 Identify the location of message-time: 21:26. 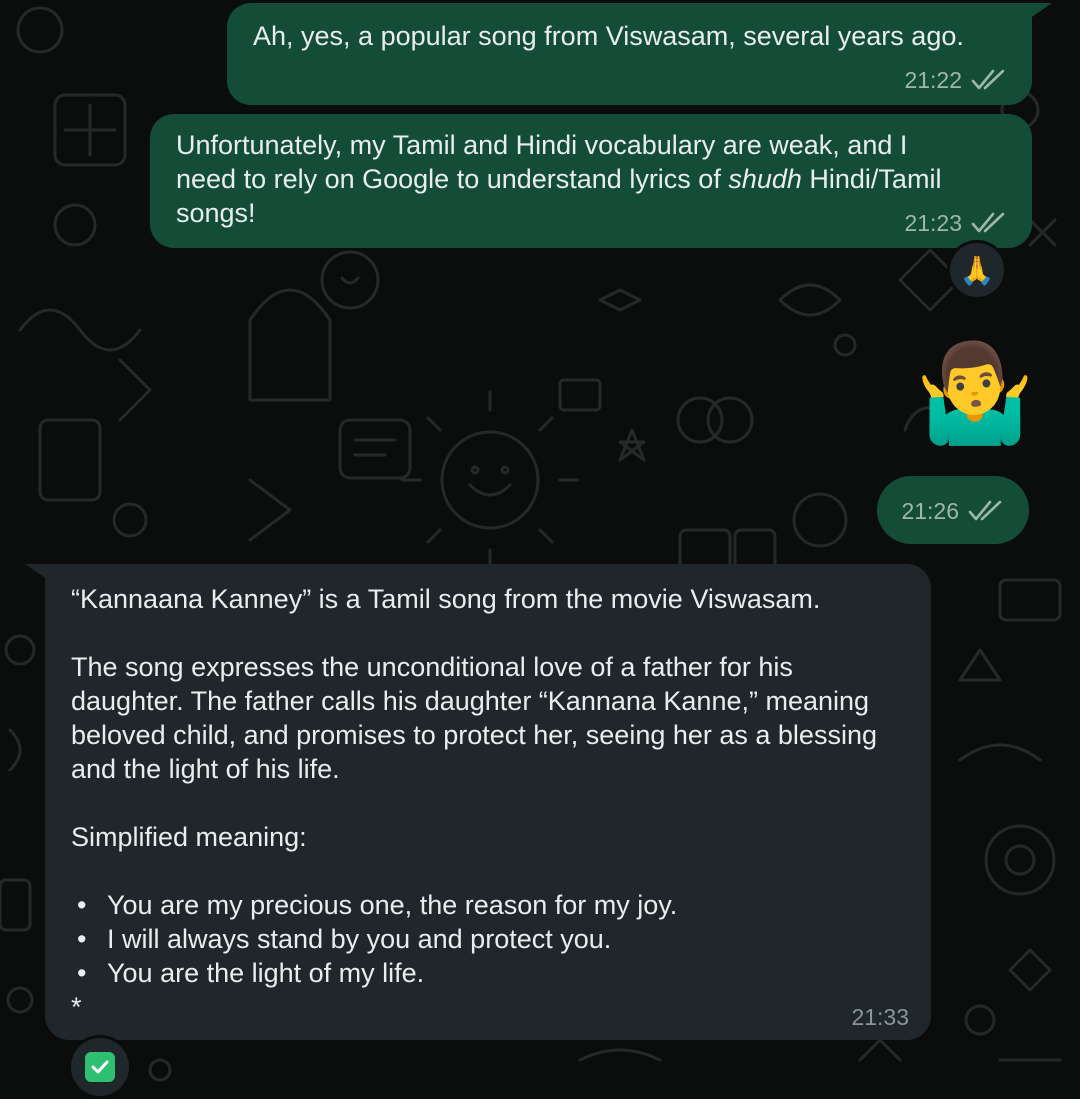
(930, 511).